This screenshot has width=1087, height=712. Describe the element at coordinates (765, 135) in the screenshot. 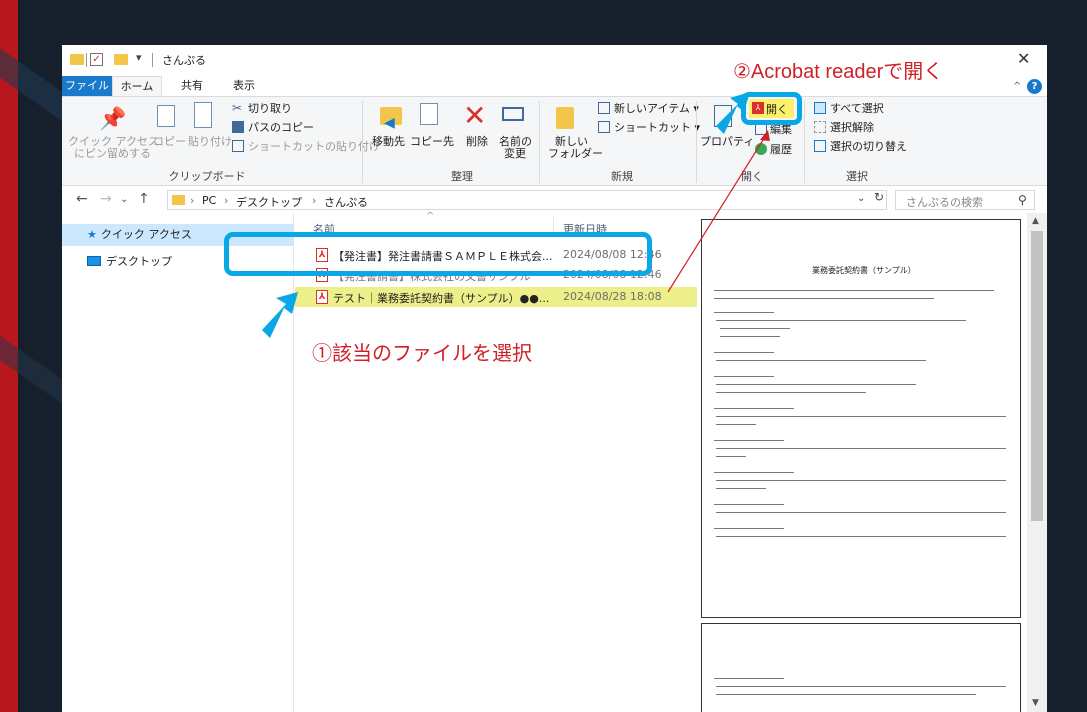

I see `connector-arrowhead-icon` at that location.